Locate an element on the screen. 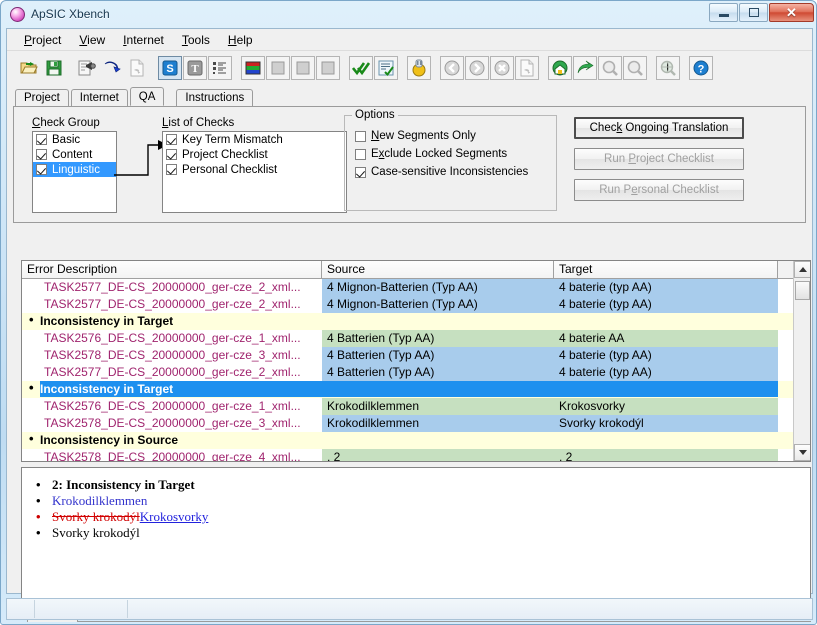 Image resolution: width=817 pixels, height=625 pixels. refresh-page-icon is located at coordinates (527, 68).